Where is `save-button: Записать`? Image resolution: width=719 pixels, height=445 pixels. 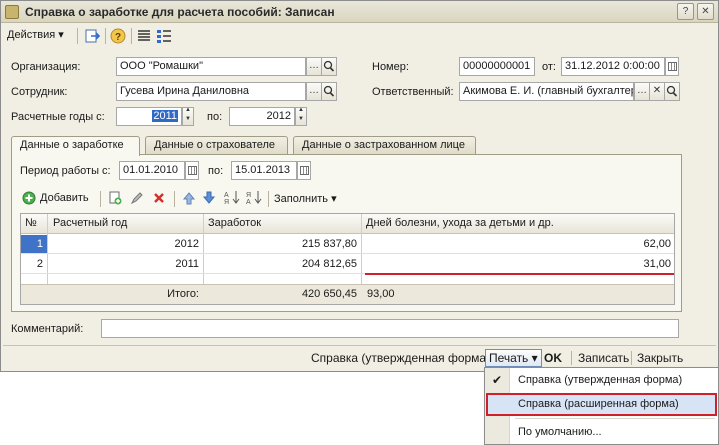 save-button: Записать is located at coordinates (603, 358).